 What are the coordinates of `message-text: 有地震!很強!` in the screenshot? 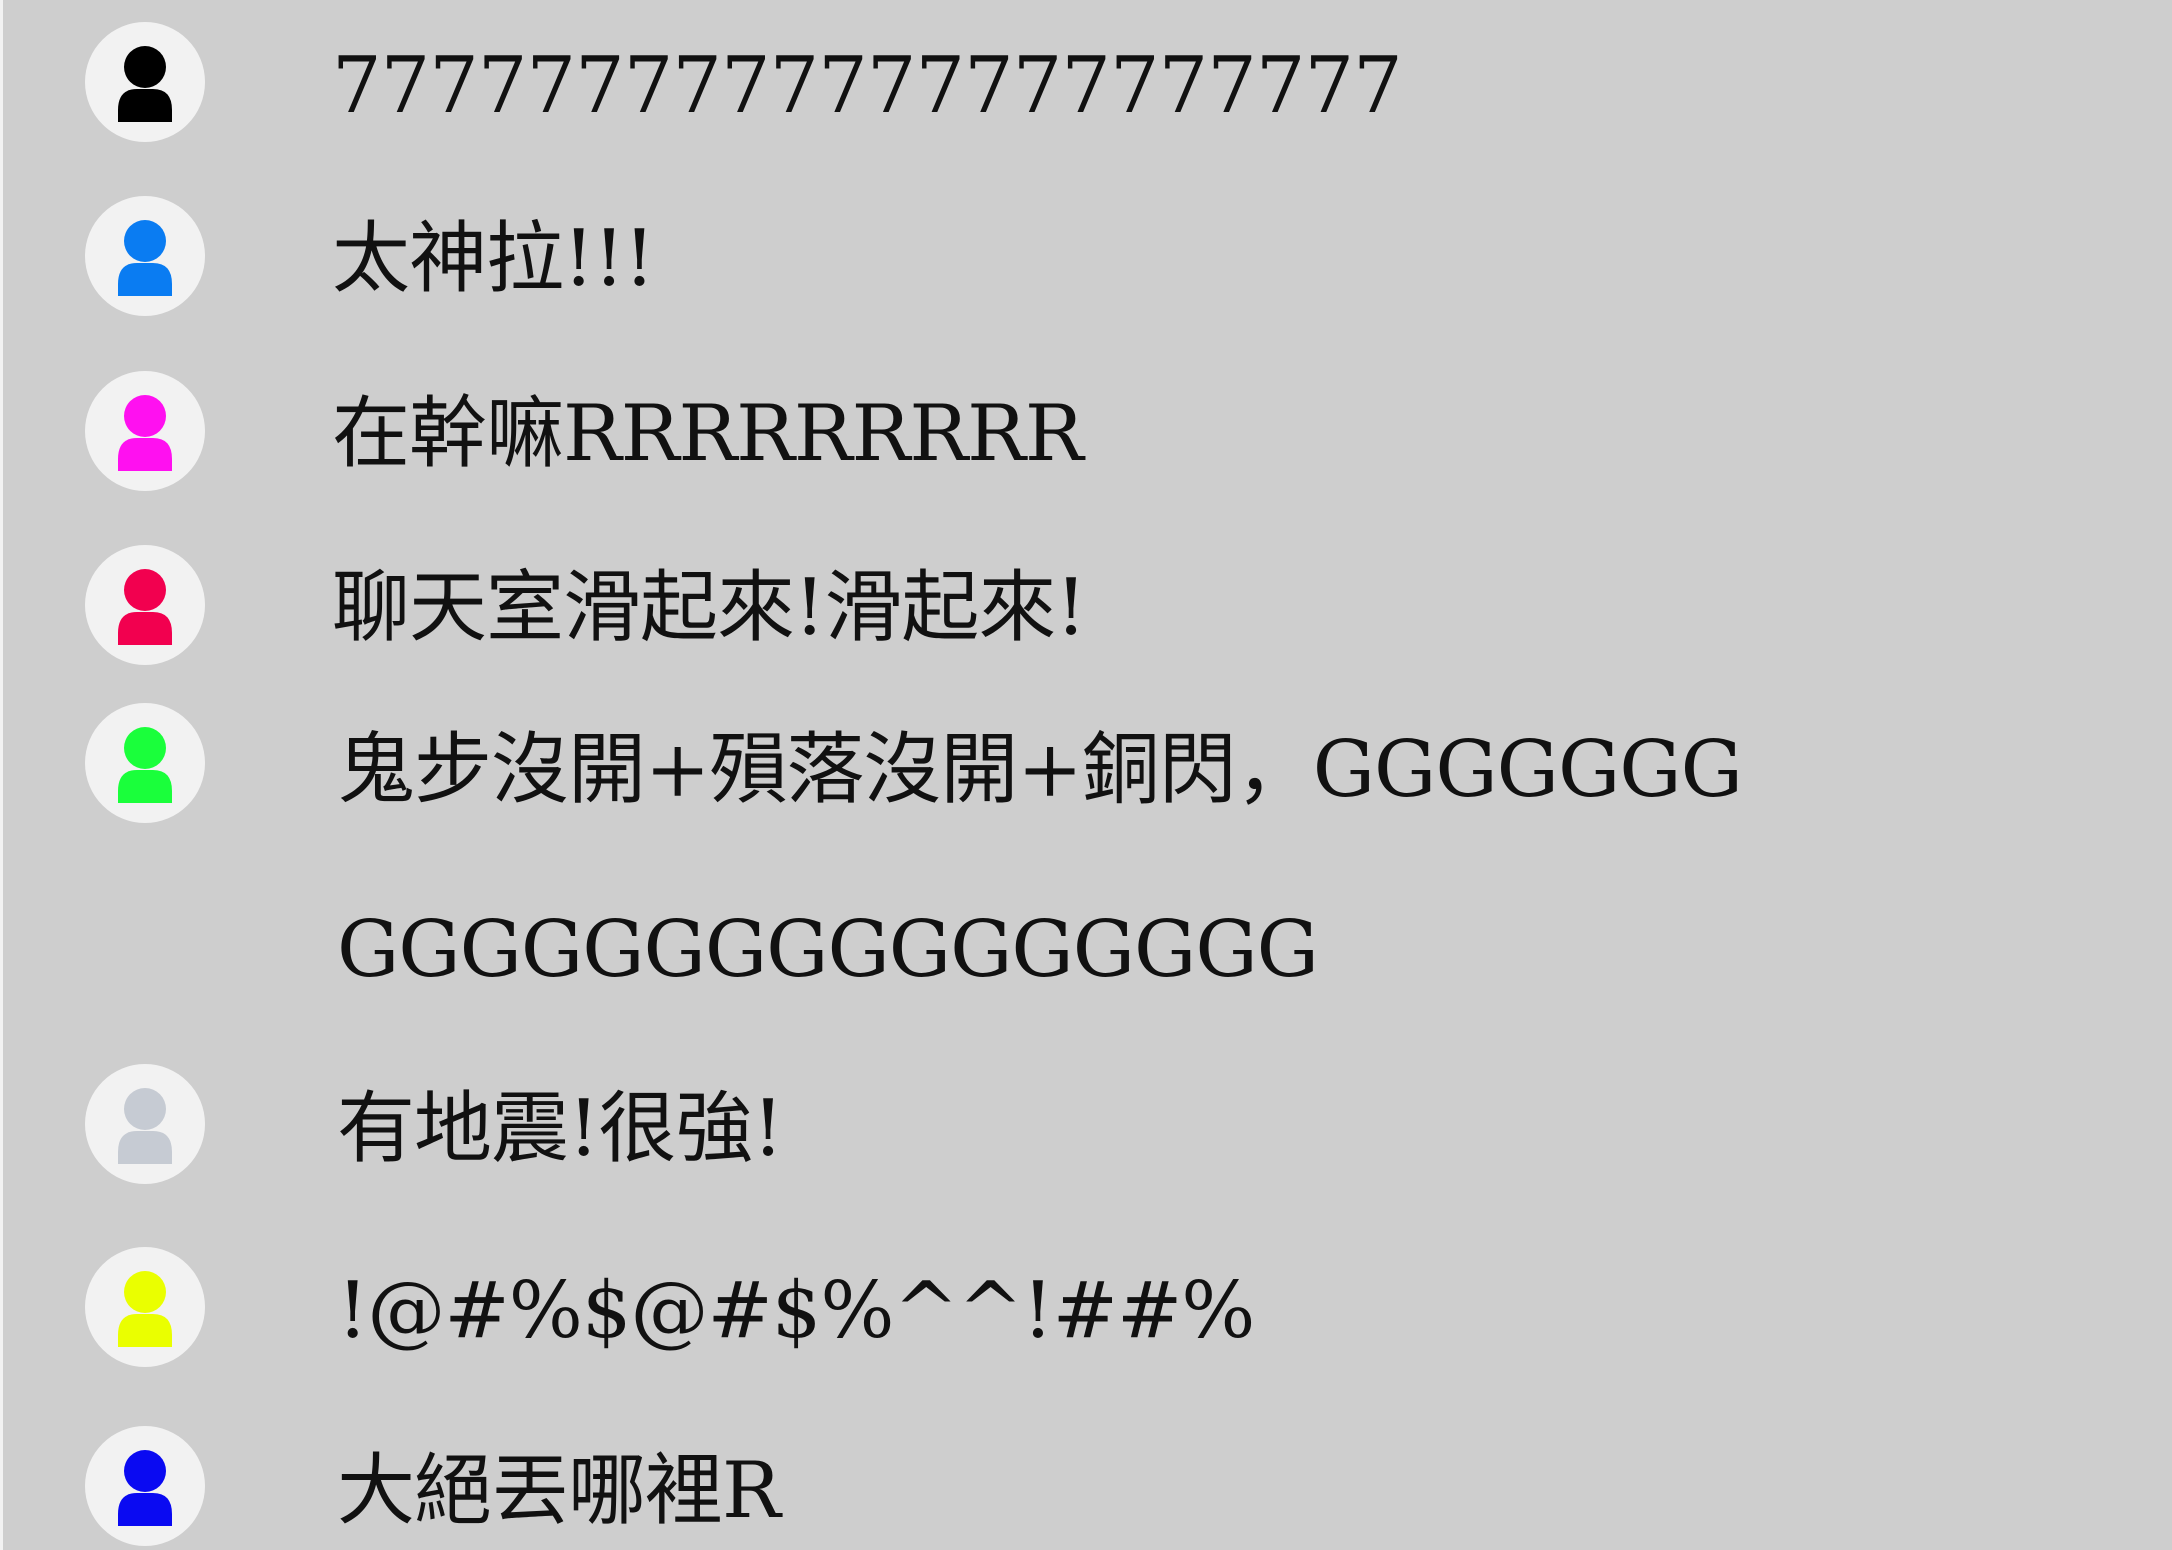 It's located at (560, 1129).